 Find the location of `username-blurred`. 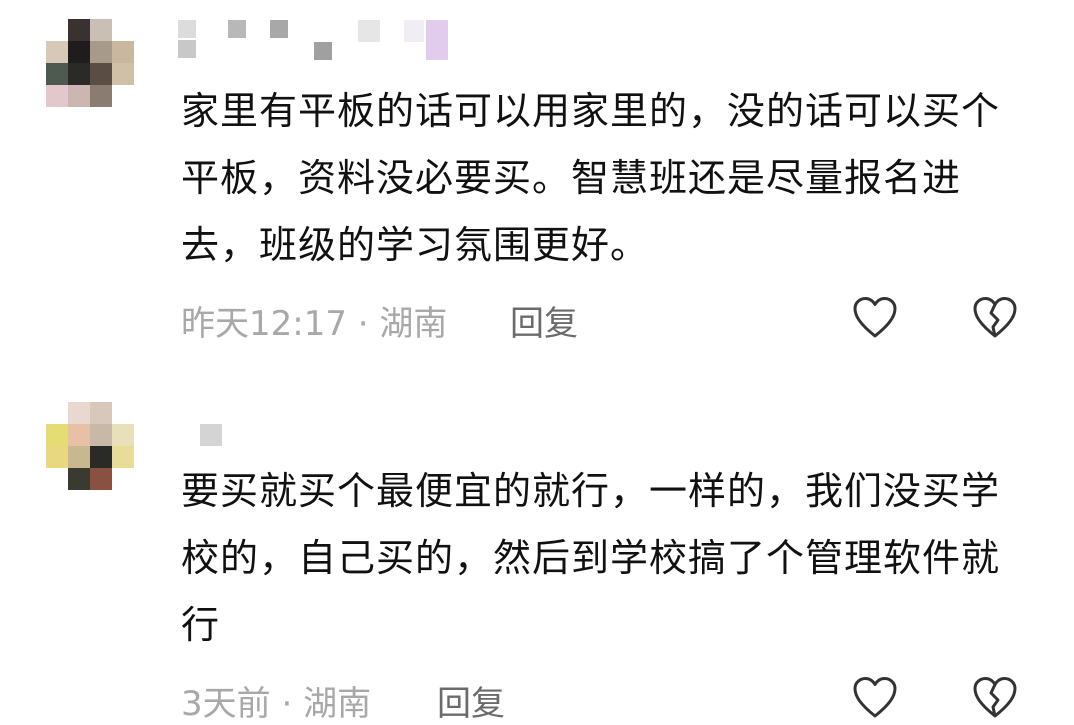

username-blurred is located at coordinates (313, 39).